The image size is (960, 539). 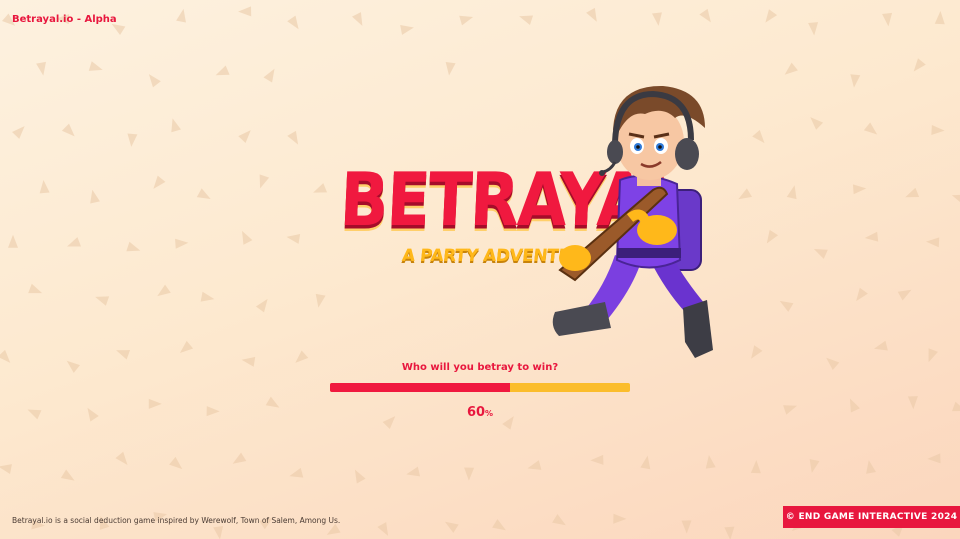 I want to click on loading-progress-bar, so click(x=480, y=387).